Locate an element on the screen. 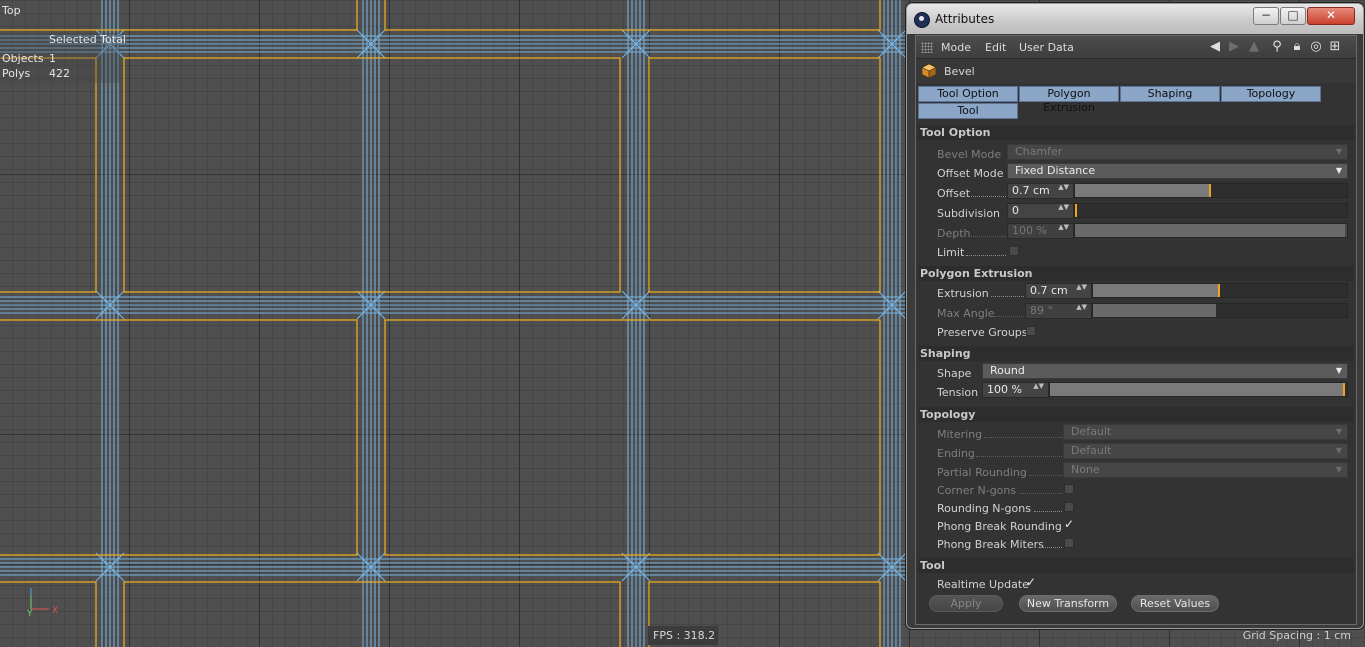  shape-label: Shape is located at coordinates (954, 373).